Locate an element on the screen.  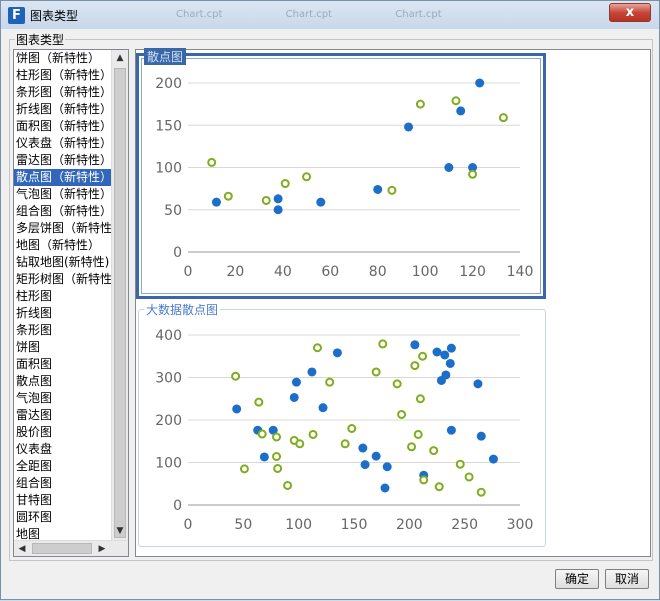
x-tick-label: 40 is located at coordinates (283, 272).